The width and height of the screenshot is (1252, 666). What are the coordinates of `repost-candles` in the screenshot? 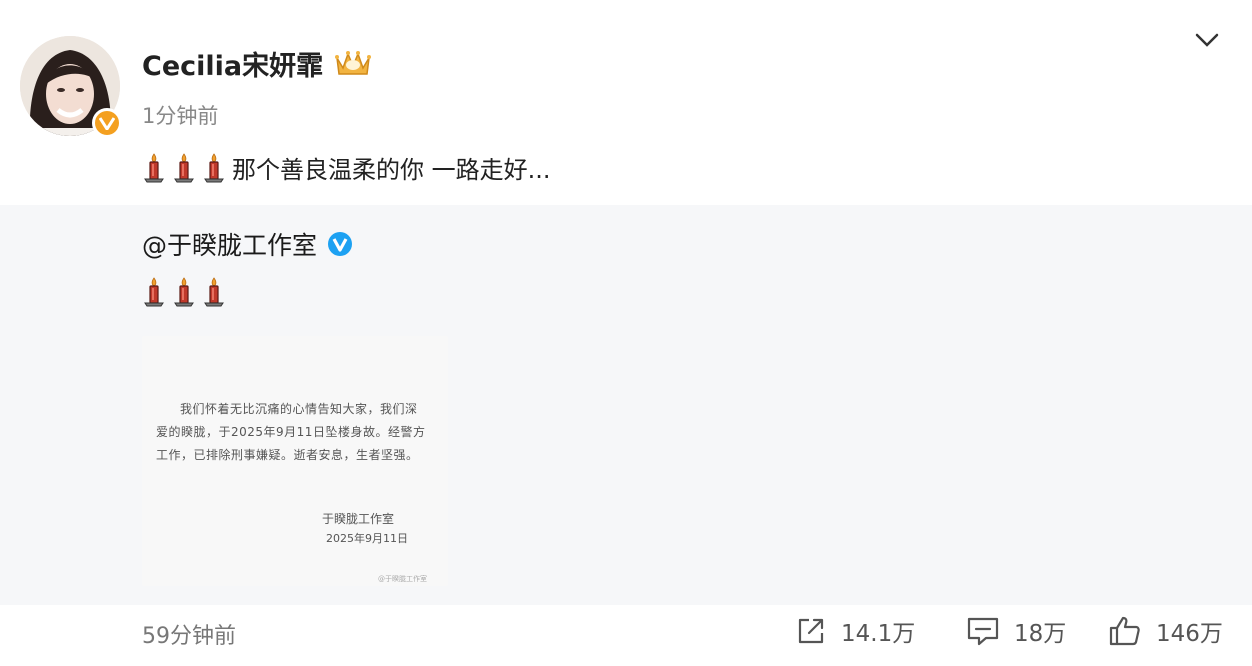 It's located at (187, 292).